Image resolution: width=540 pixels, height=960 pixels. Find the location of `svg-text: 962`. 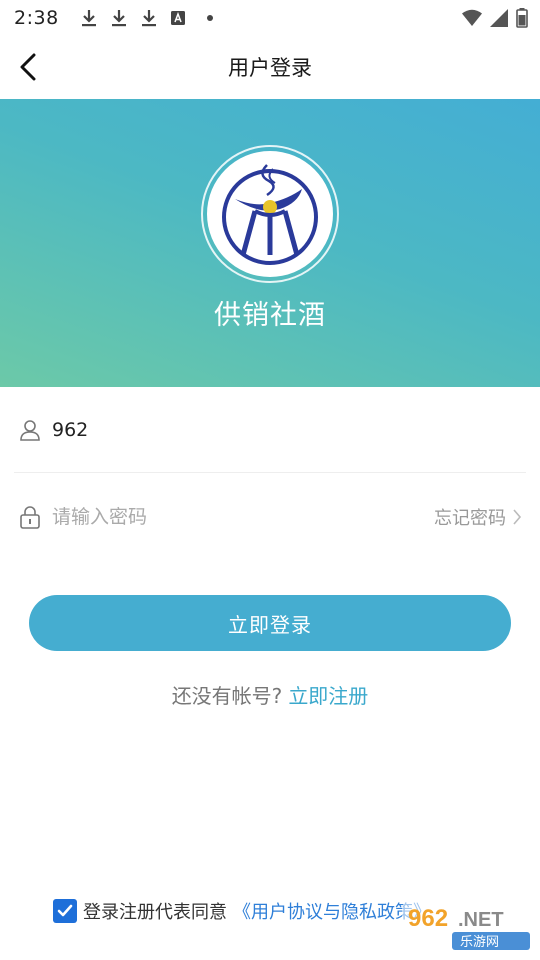

svg-text: 962 is located at coordinates (428, 918).